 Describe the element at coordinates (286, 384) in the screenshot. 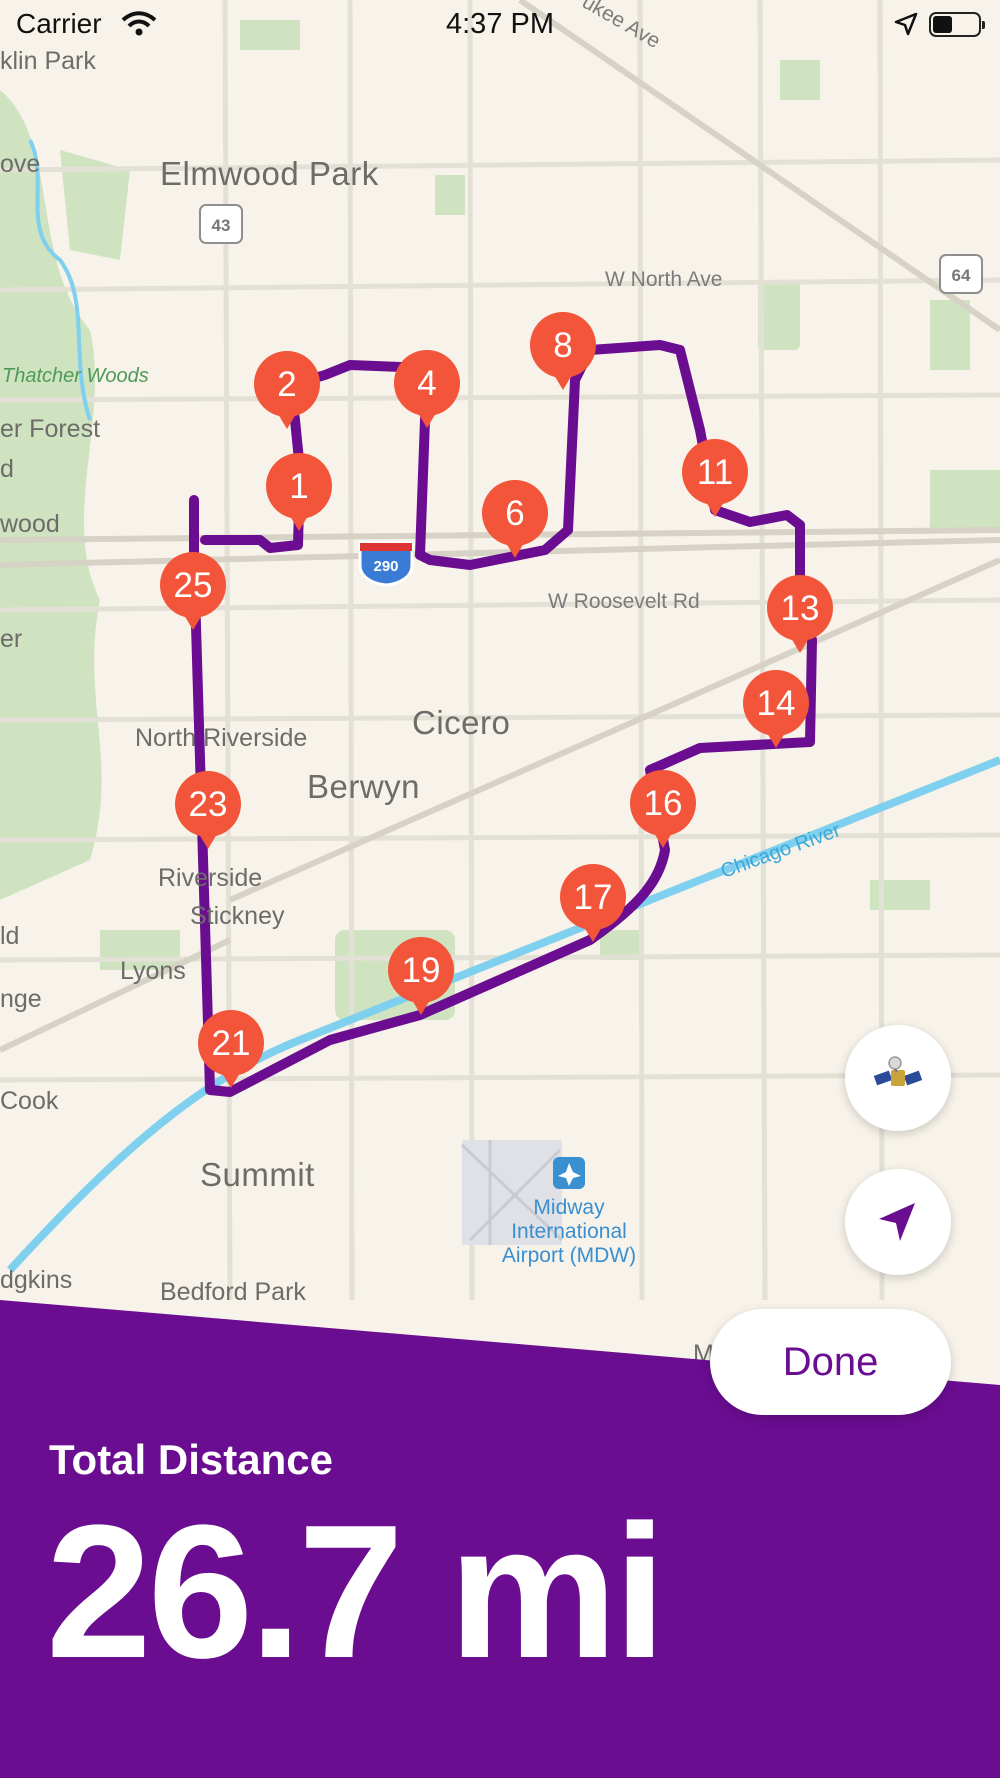

I see `waypoint-pin-label: 2` at that location.